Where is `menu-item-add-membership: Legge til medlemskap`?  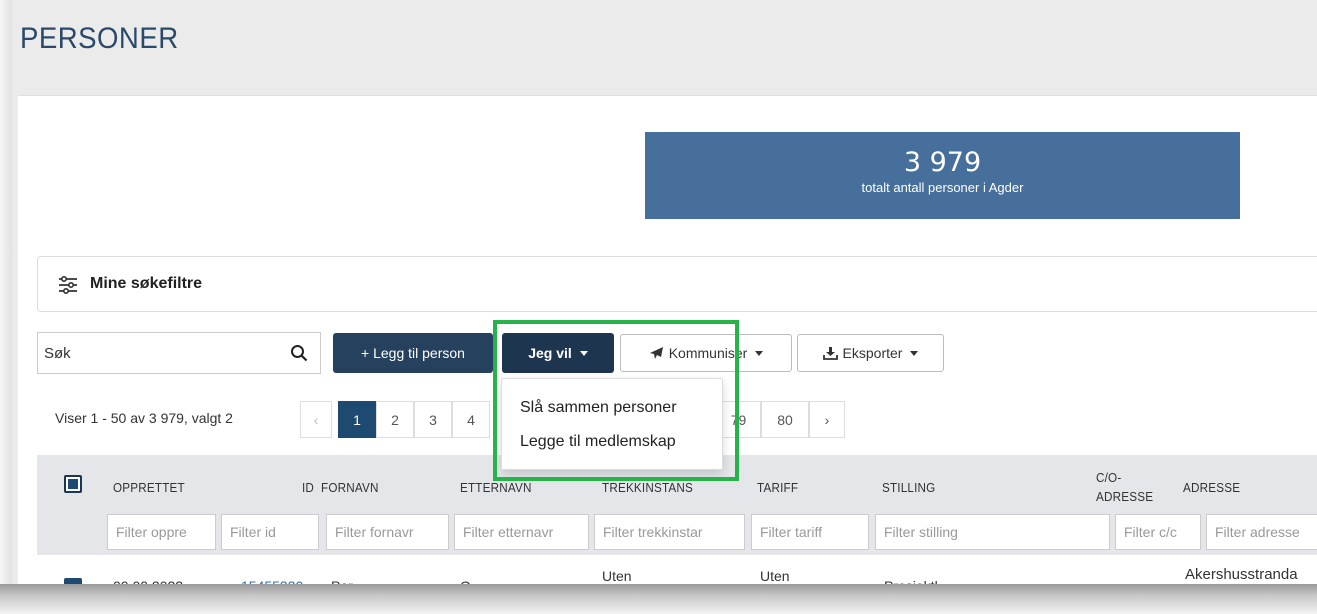
menu-item-add-membership: Legge til medlemskap is located at coordinates (612, 442).